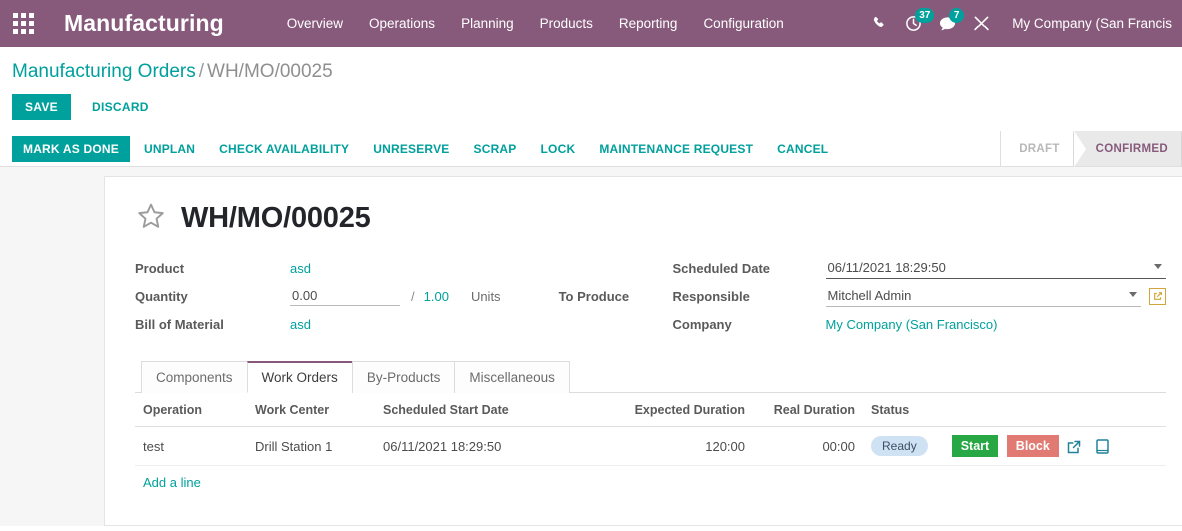 This screenshot has width=1182, height=531. I want to click on col-header-operation: Operation, so click(191, 410).